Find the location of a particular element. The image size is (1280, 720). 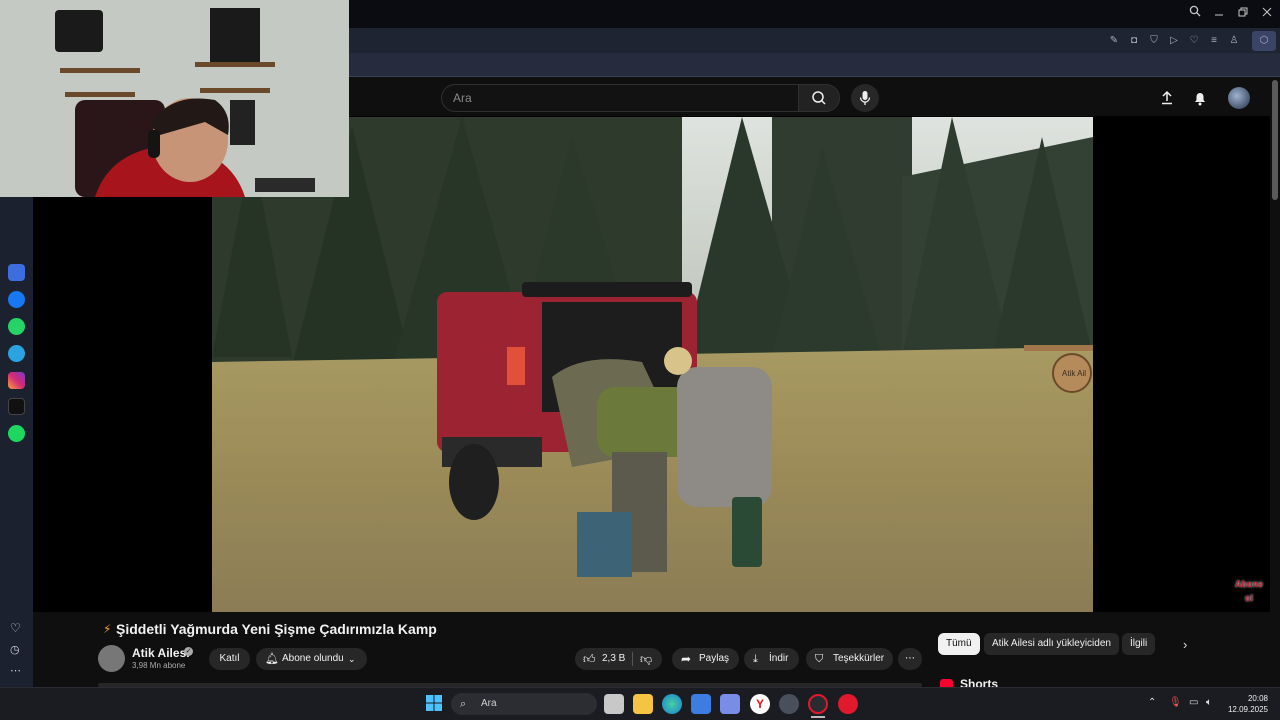

start-button is located at coordinates (434, 703).